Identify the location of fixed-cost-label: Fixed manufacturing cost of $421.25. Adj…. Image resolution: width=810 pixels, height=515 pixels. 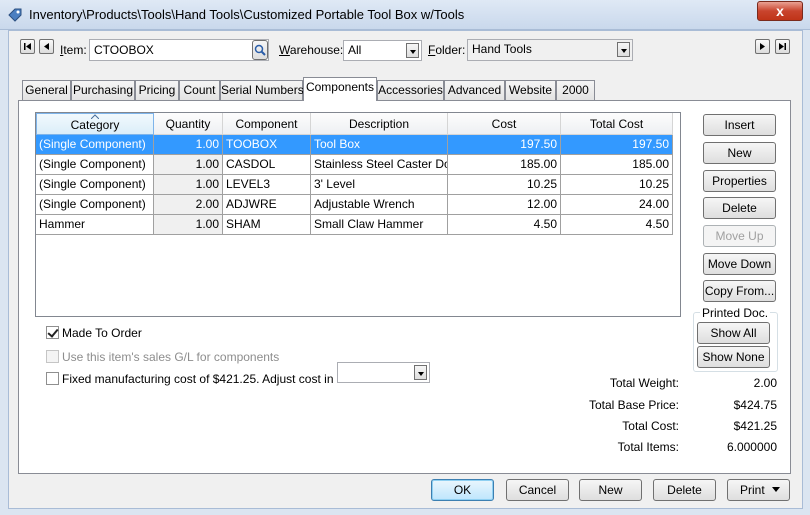
(212, 379).